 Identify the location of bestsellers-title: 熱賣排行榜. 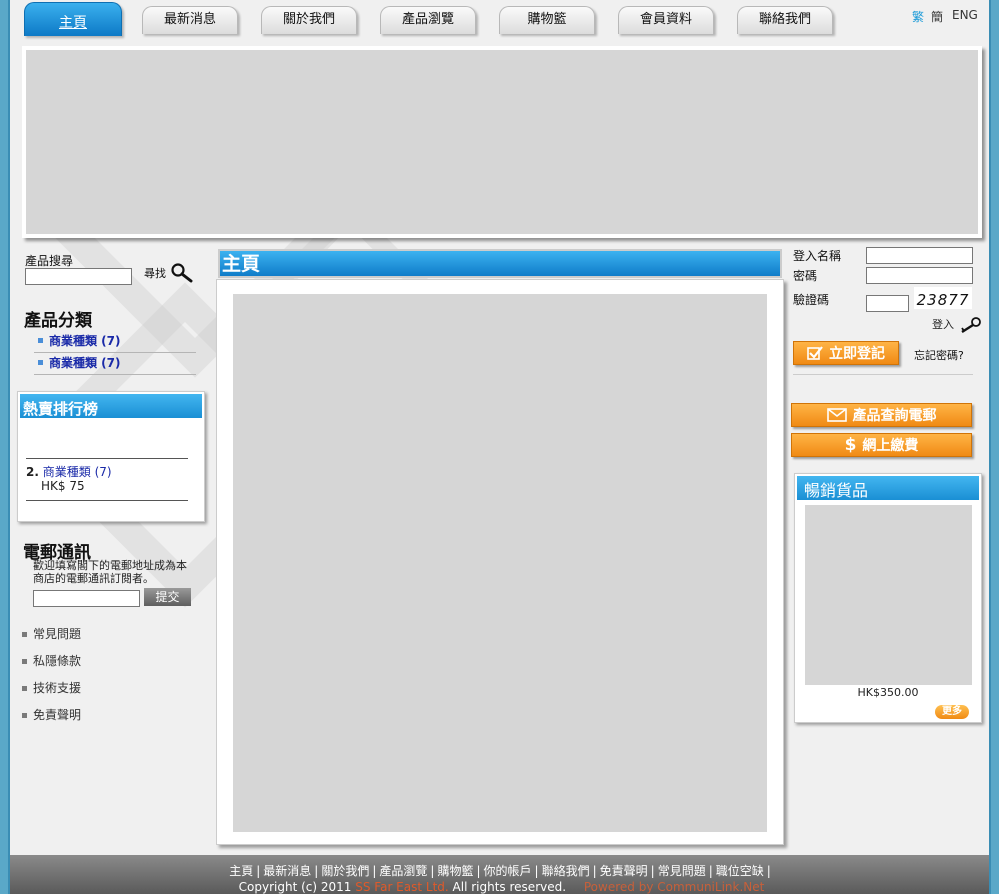
(111, 406).